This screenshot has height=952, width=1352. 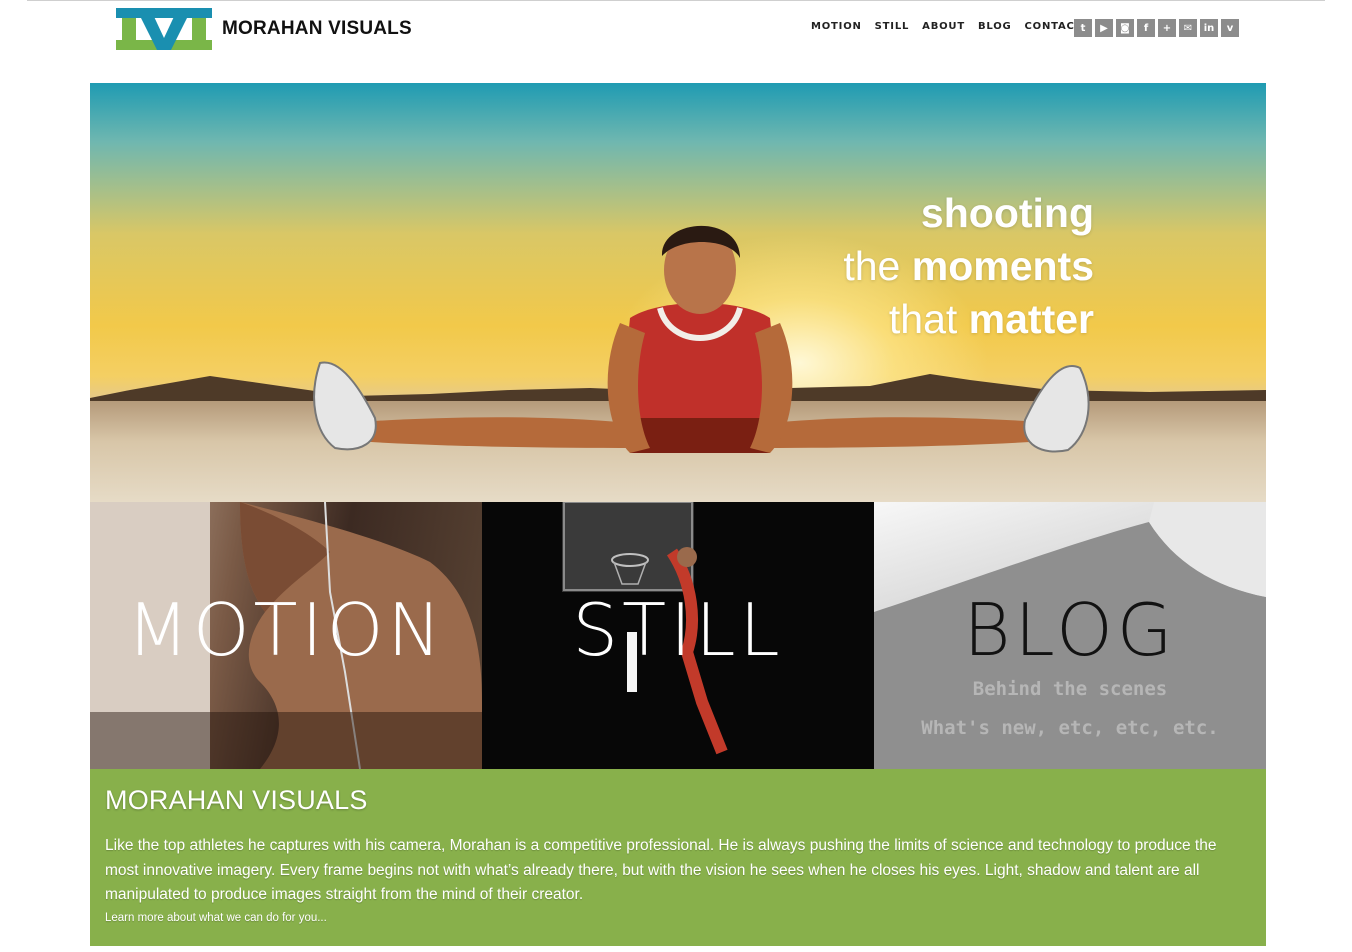 I want to click on facebook-icon: f, so click(x=1146, y=28).